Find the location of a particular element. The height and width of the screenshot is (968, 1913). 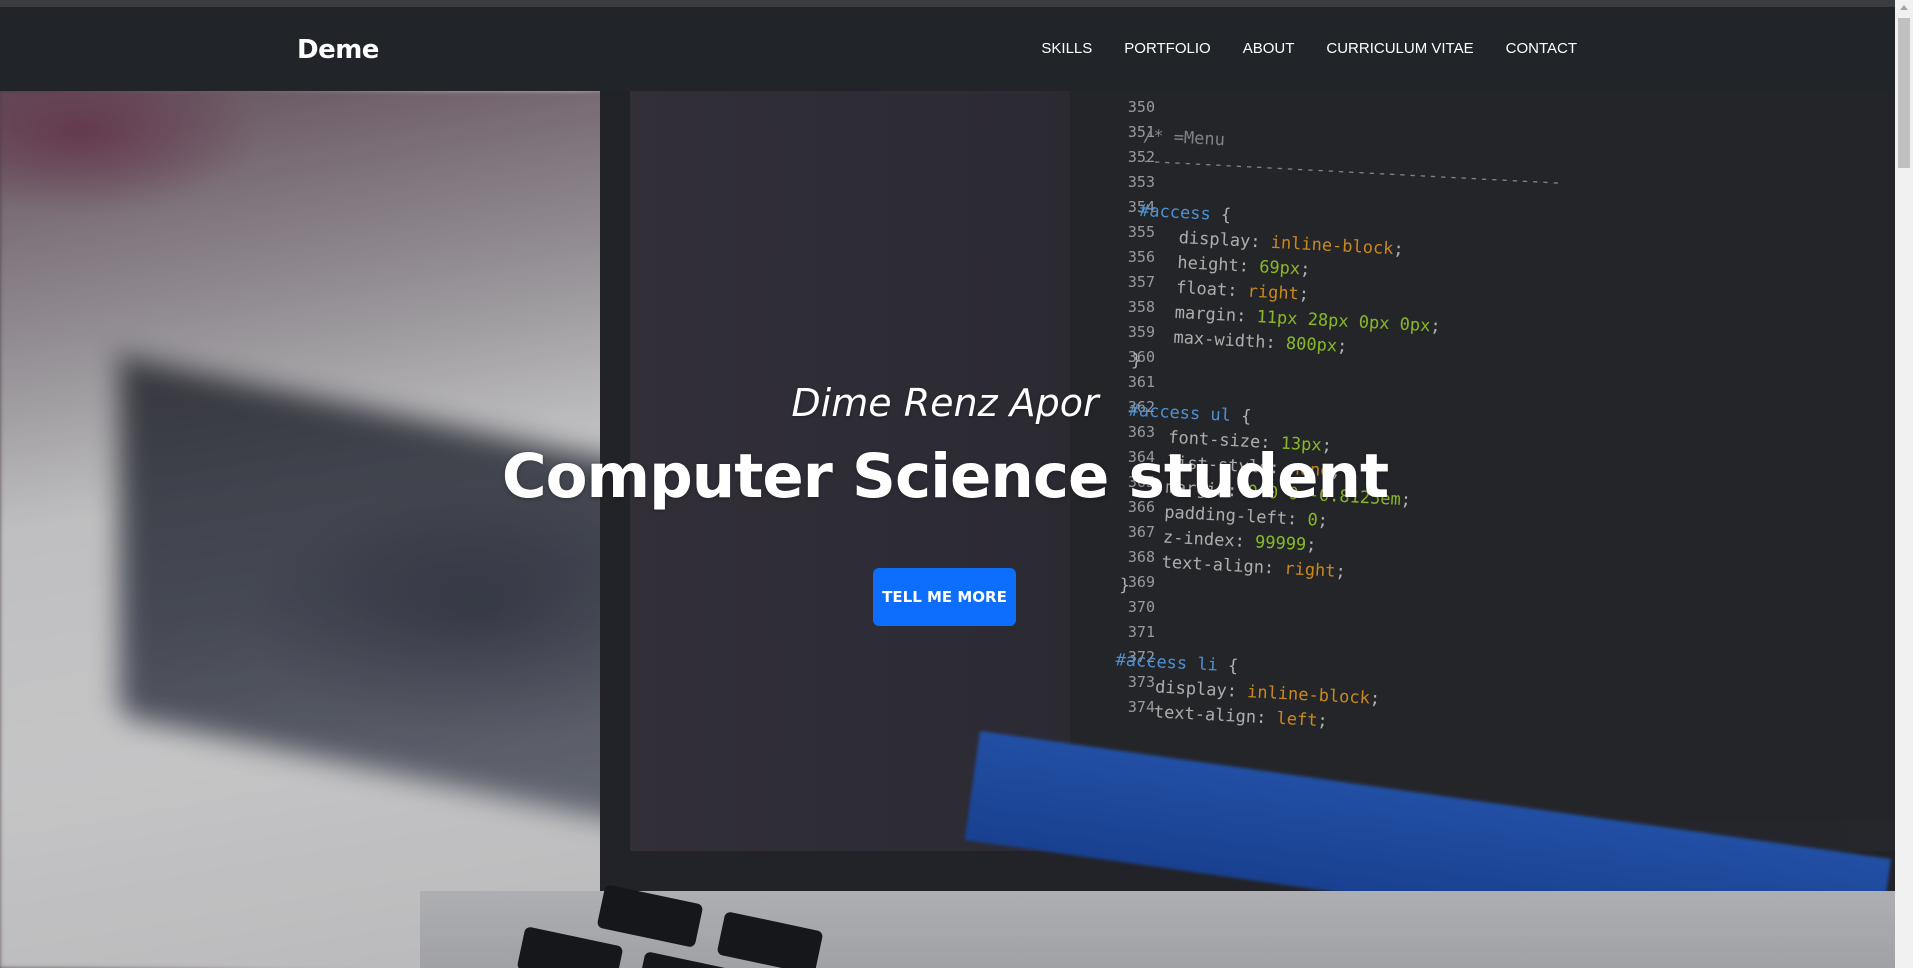

hero-title: Computer Science student is located at coordinates (945, 476).